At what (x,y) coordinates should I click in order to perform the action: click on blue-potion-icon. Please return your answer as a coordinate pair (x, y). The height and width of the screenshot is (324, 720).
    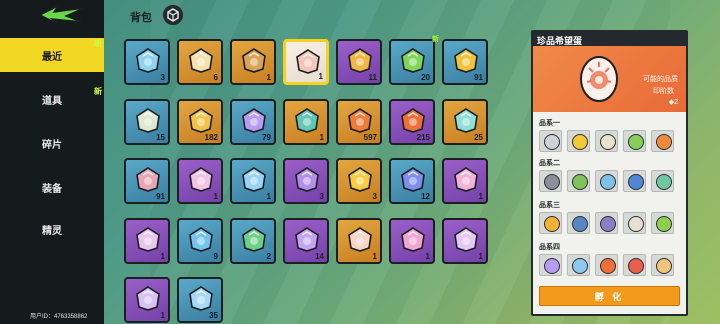
    Looking at the image, I should click on (254, 179).